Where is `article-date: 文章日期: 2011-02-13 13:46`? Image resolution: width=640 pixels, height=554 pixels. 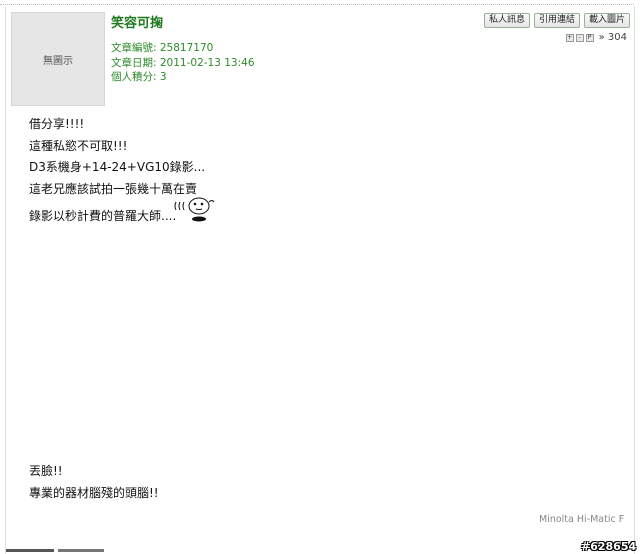 article-date: 文章日期: 2011-02-13 13:46 is located at coordinates (183, 63).